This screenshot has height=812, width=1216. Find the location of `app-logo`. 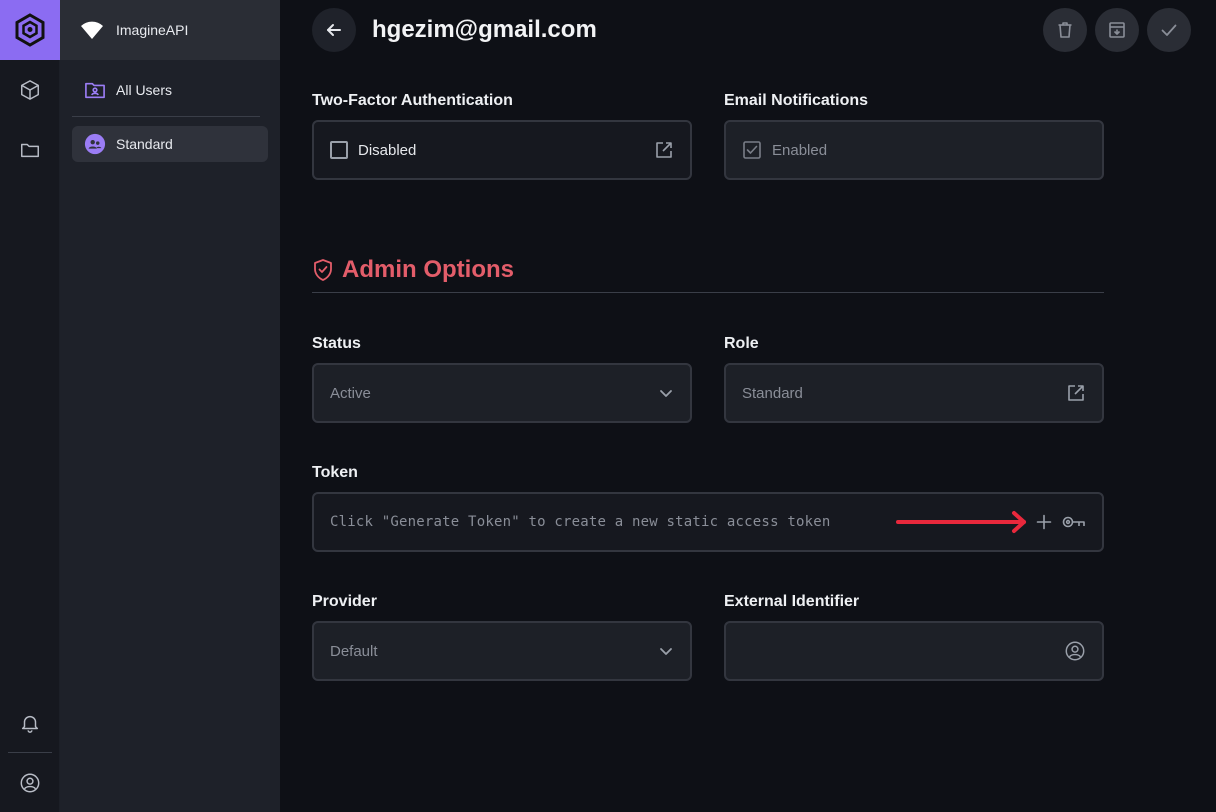

app-logo is located at coordinates (30, 30).